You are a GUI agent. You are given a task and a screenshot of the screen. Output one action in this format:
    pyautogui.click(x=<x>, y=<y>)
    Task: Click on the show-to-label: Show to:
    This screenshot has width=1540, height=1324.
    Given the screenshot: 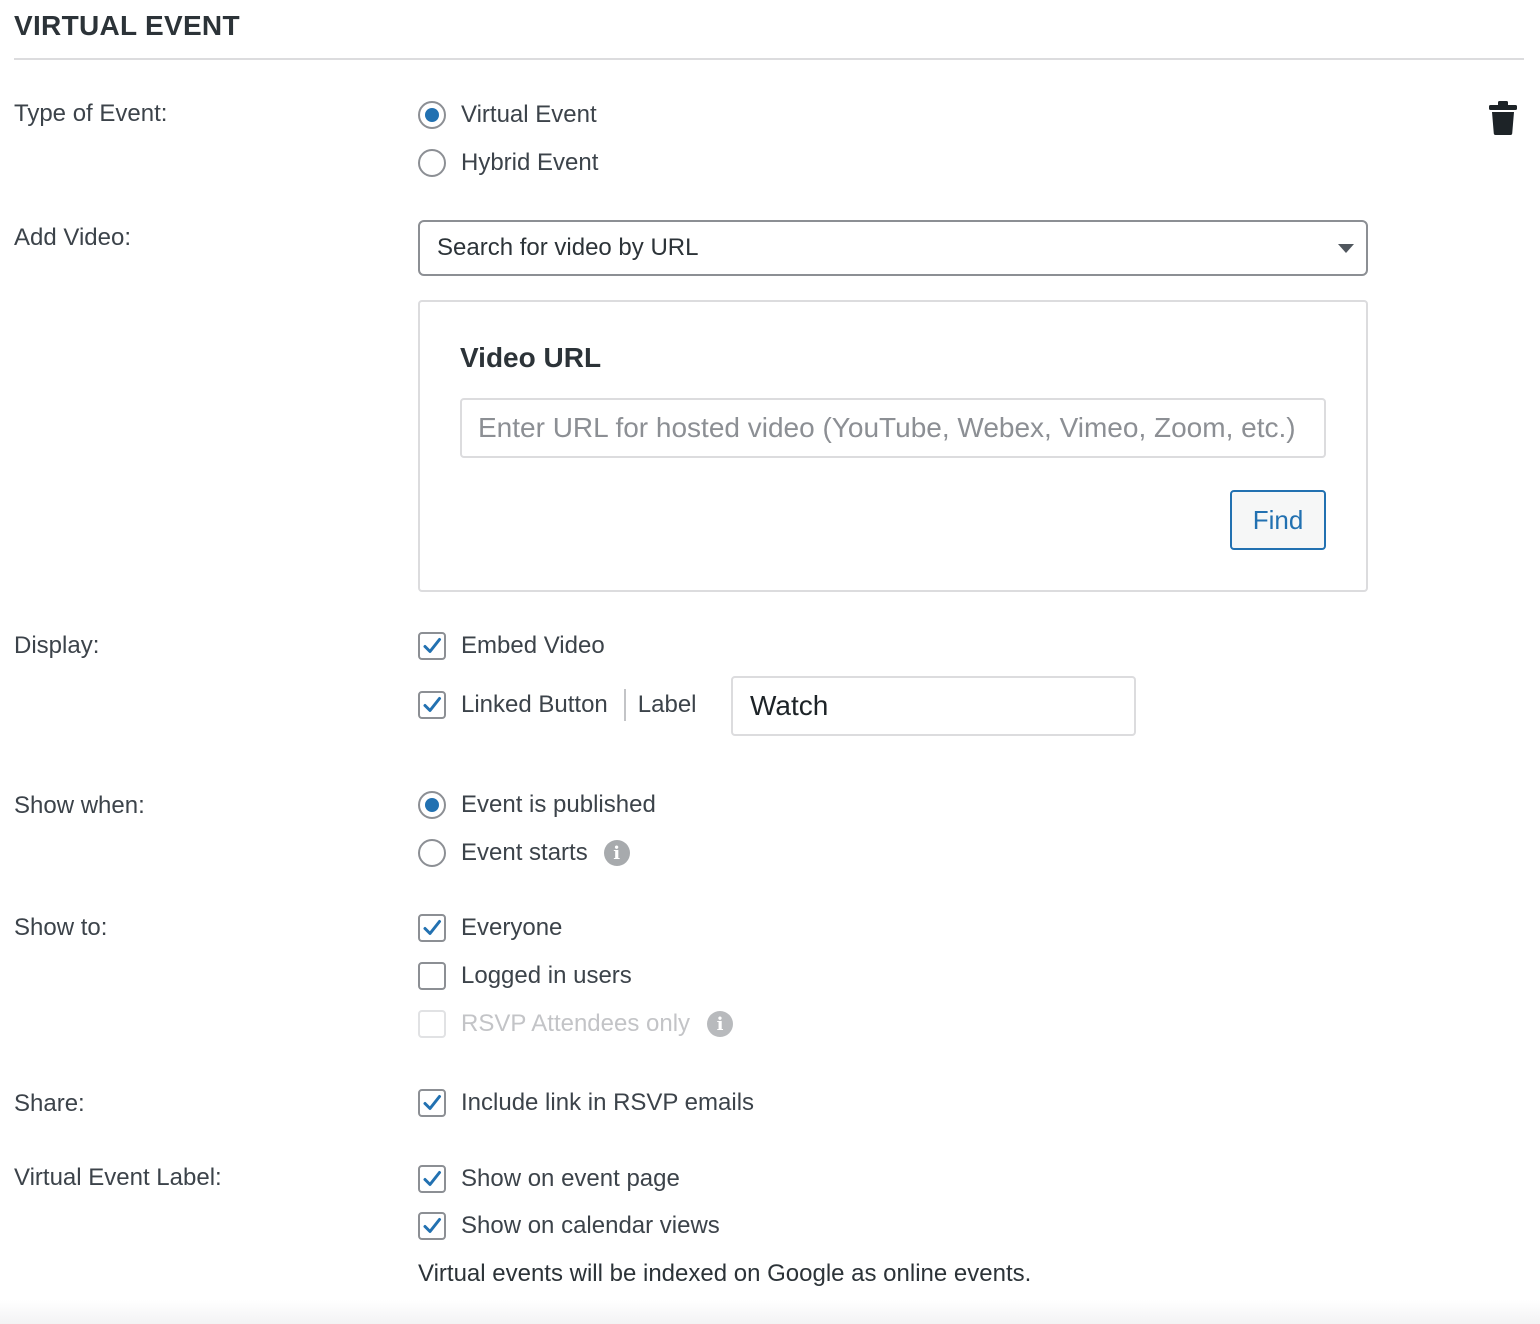 What is the action you would take?
    pyautogui.click(x=61, y=927)
    